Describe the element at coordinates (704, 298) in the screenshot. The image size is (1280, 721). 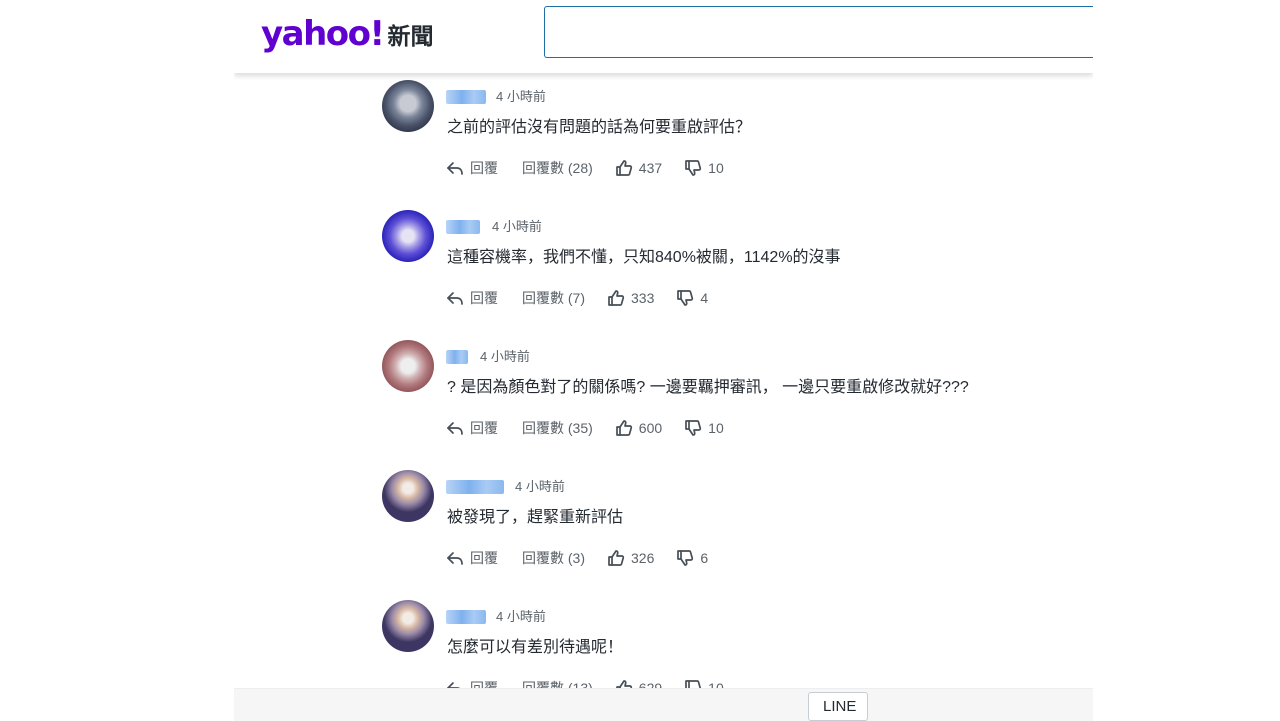
I see `dislike-count: 4` at that location.